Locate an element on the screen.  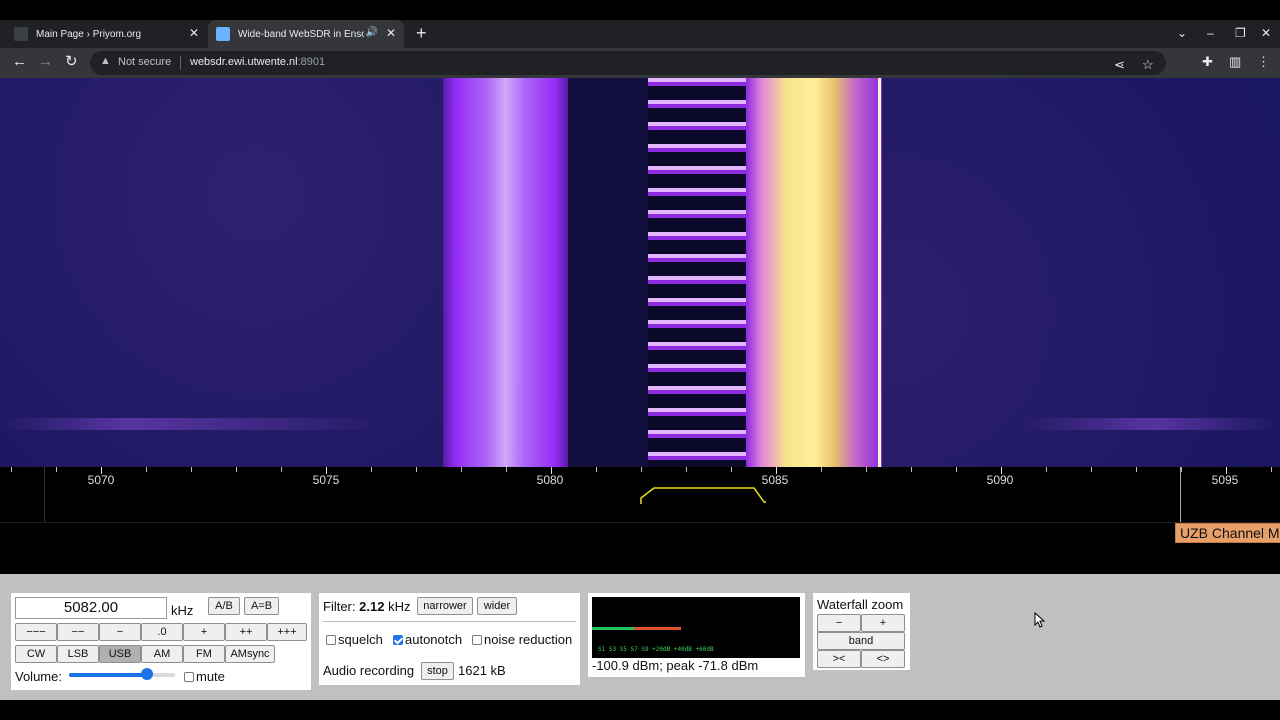
screen-bottom-bar is located at coordinates (640, 710).